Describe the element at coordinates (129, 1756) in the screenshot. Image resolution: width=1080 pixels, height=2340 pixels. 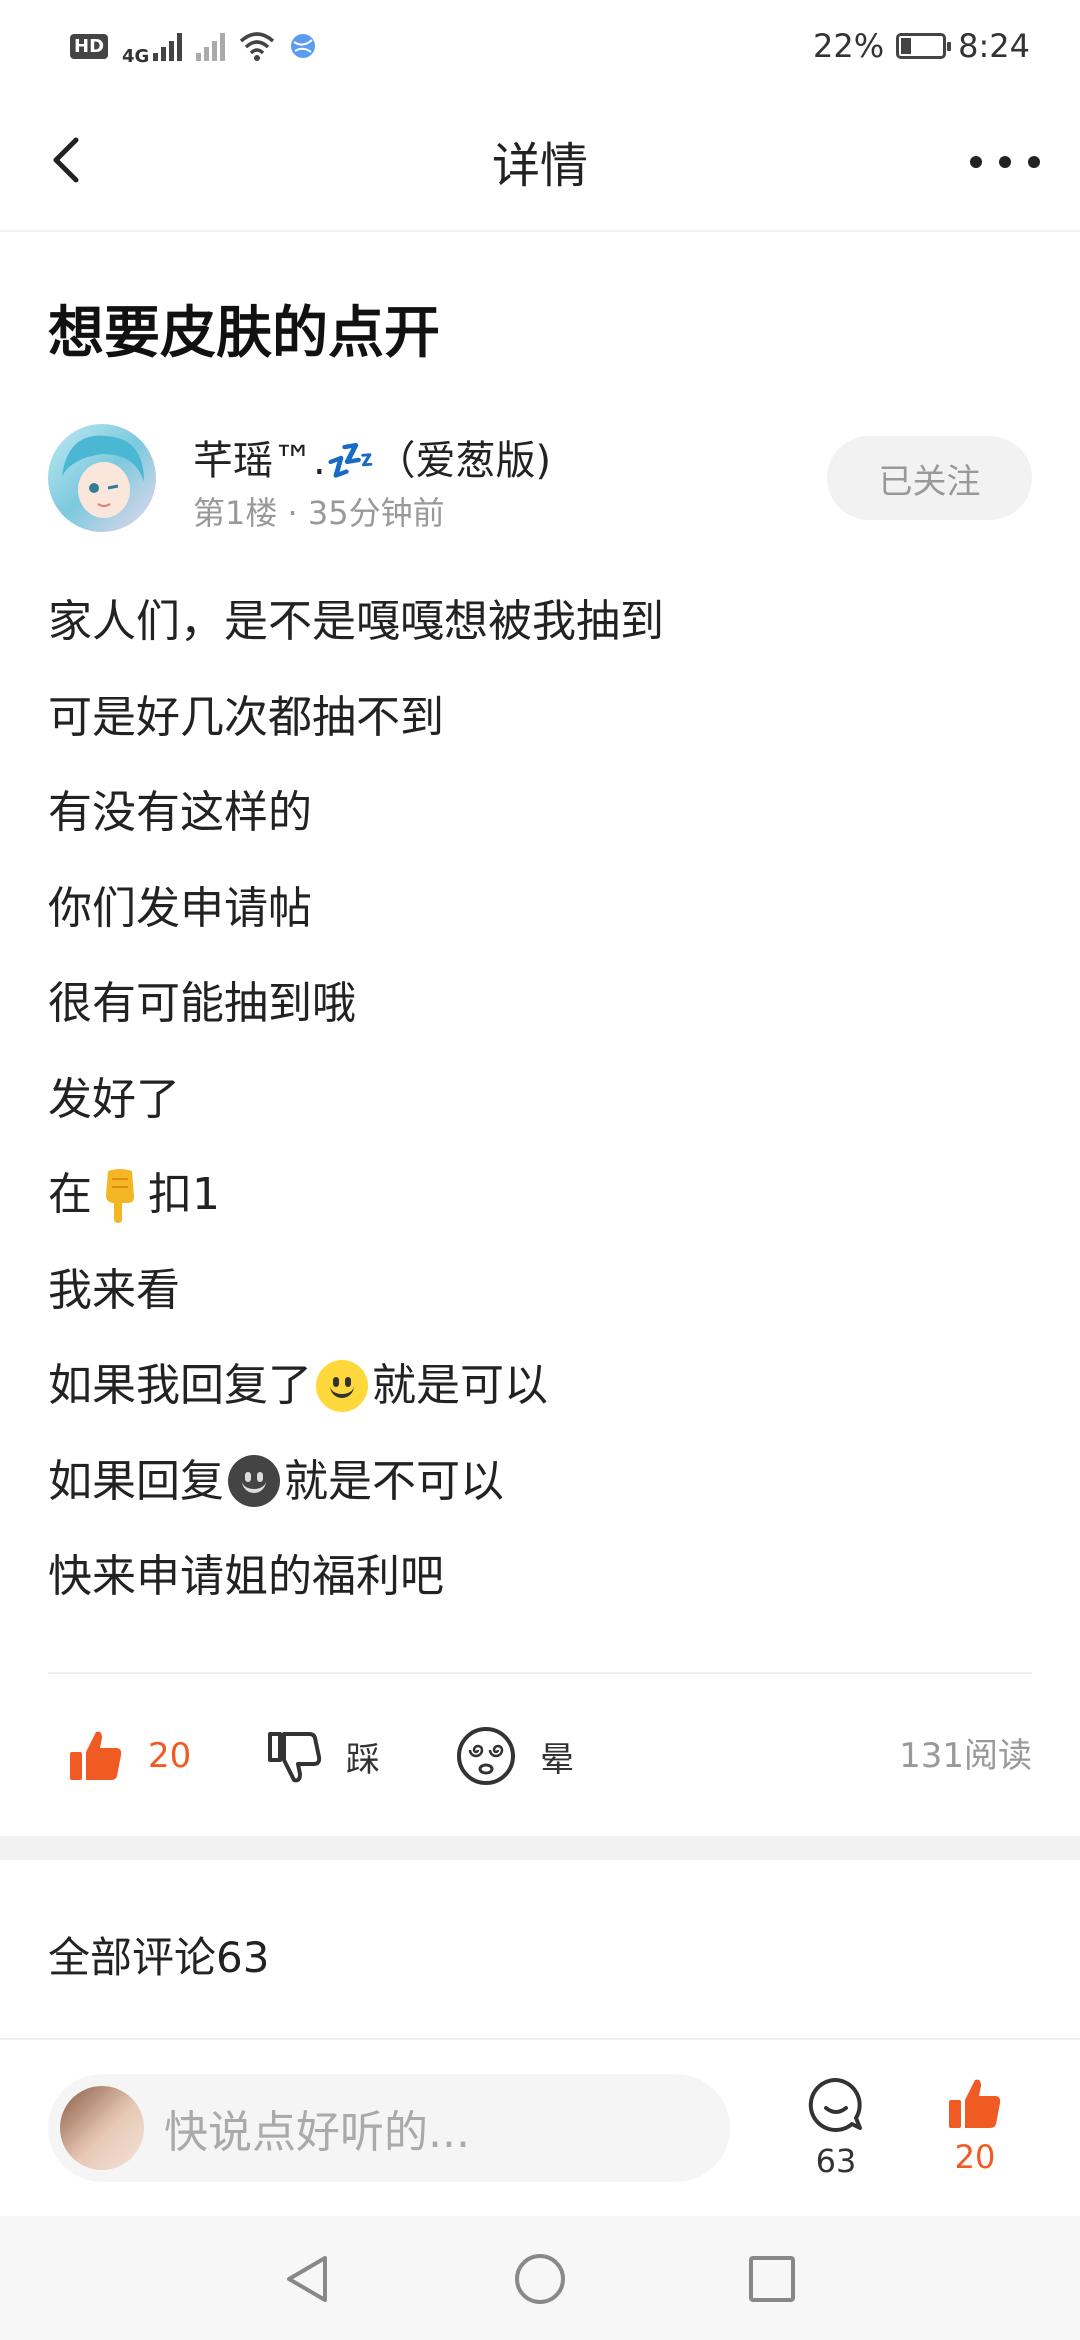
I see `like-button: 20` at that location.